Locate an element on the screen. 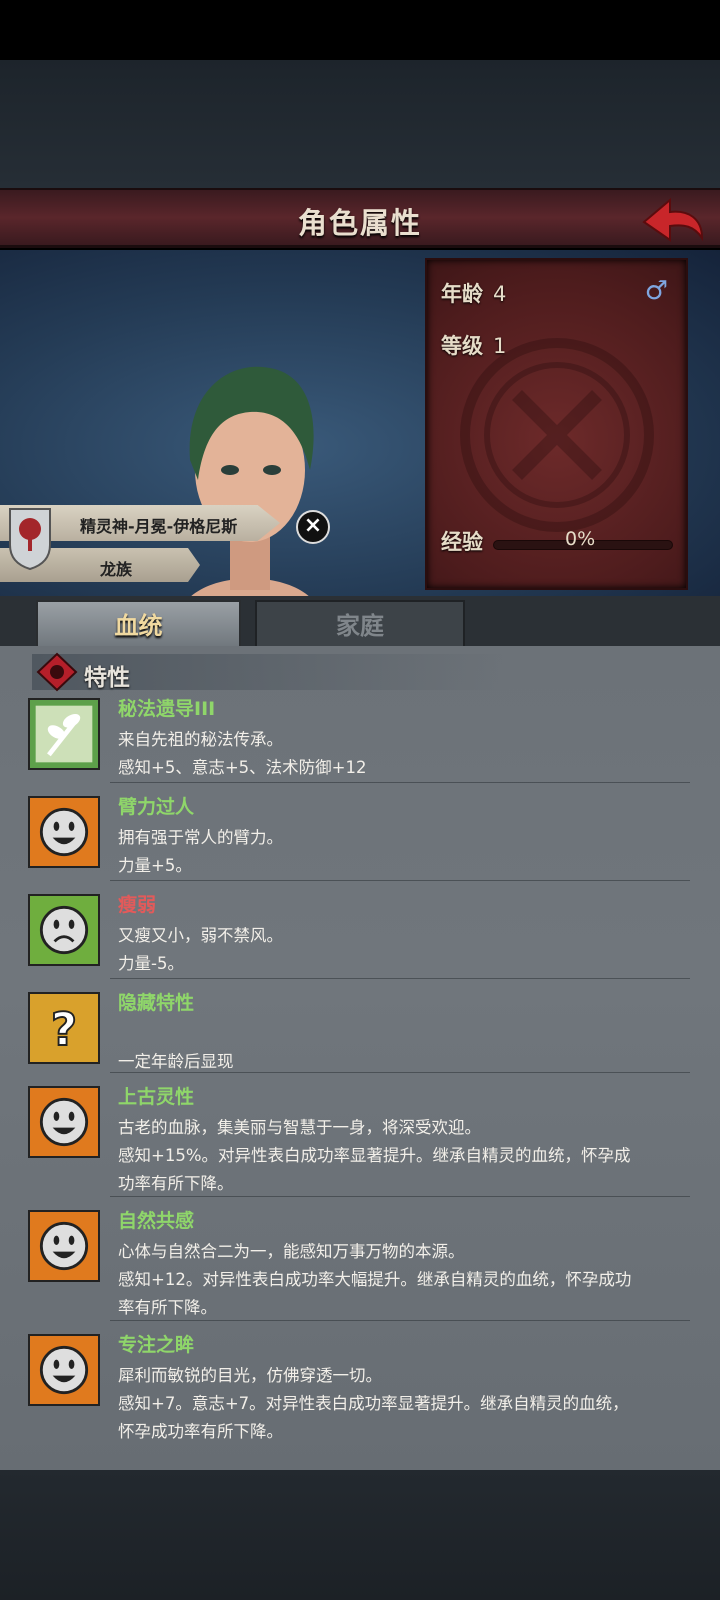  title-bar: 角色属性 is located at coordinates (360, 218).